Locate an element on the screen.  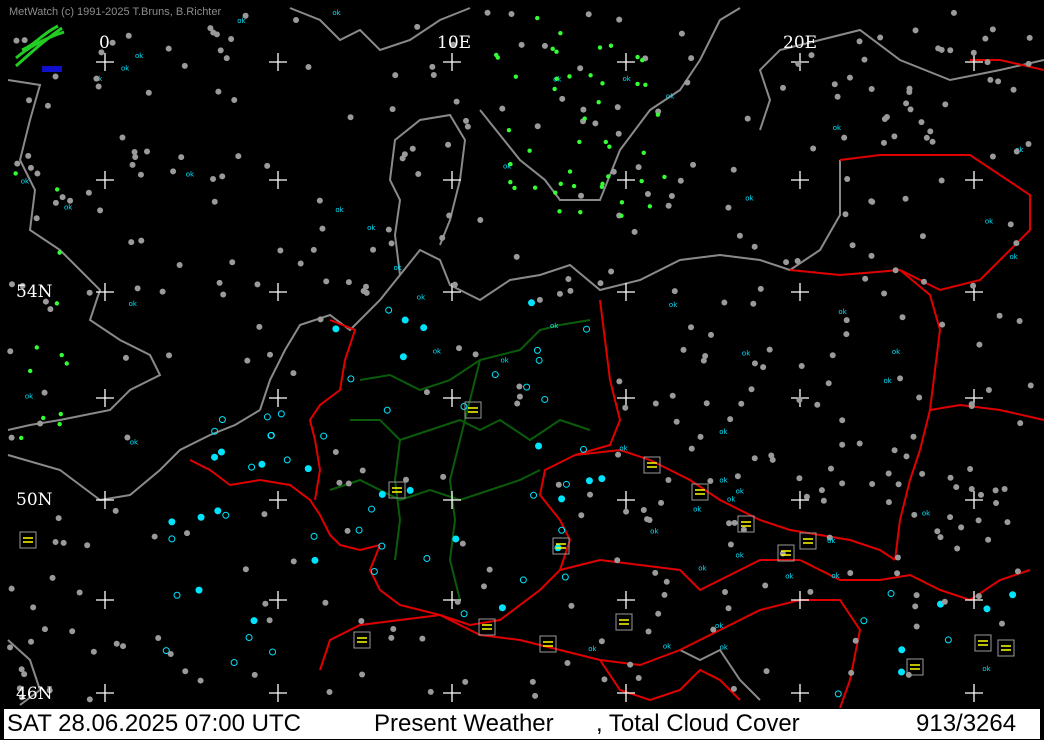
border-hungary is located at coordinates (790, 654).